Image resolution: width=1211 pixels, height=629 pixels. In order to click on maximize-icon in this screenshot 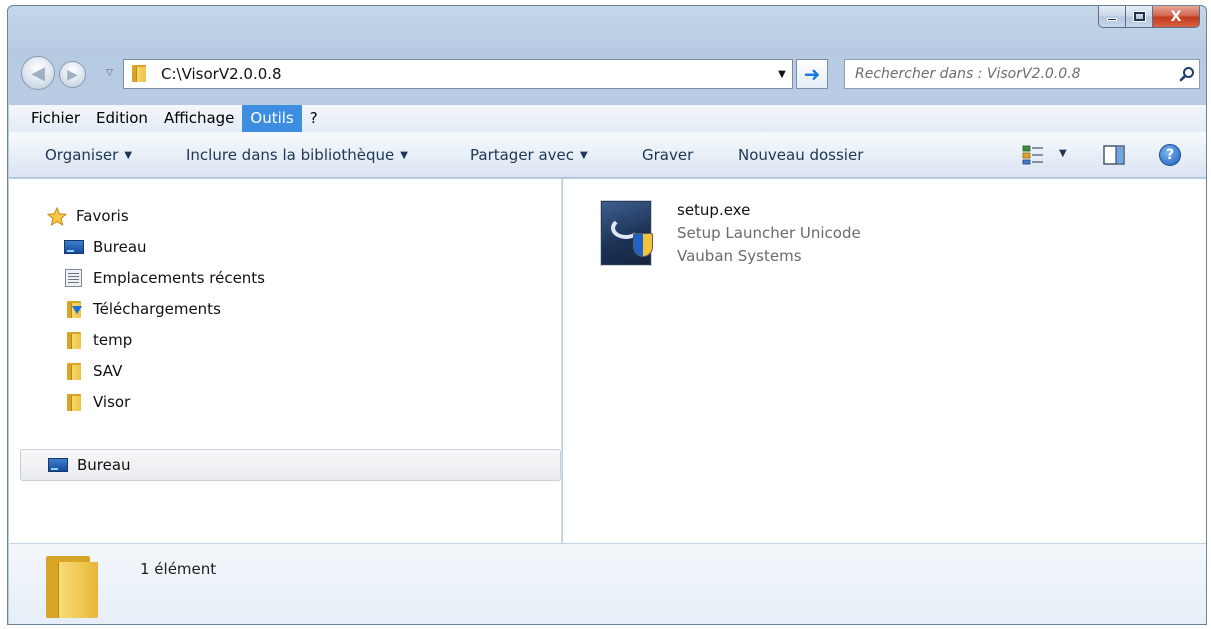, I will do `click(1139, 16)`.